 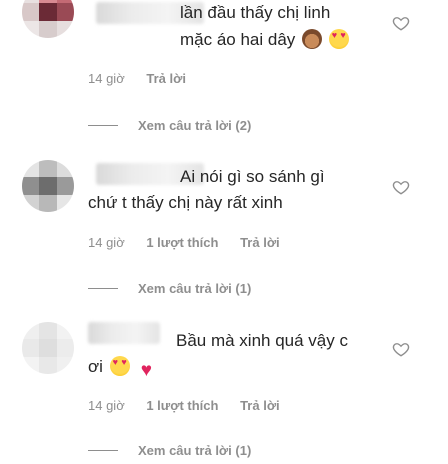 I want to click on comment-text-line-2: ơi, so click(x=95, y=366).